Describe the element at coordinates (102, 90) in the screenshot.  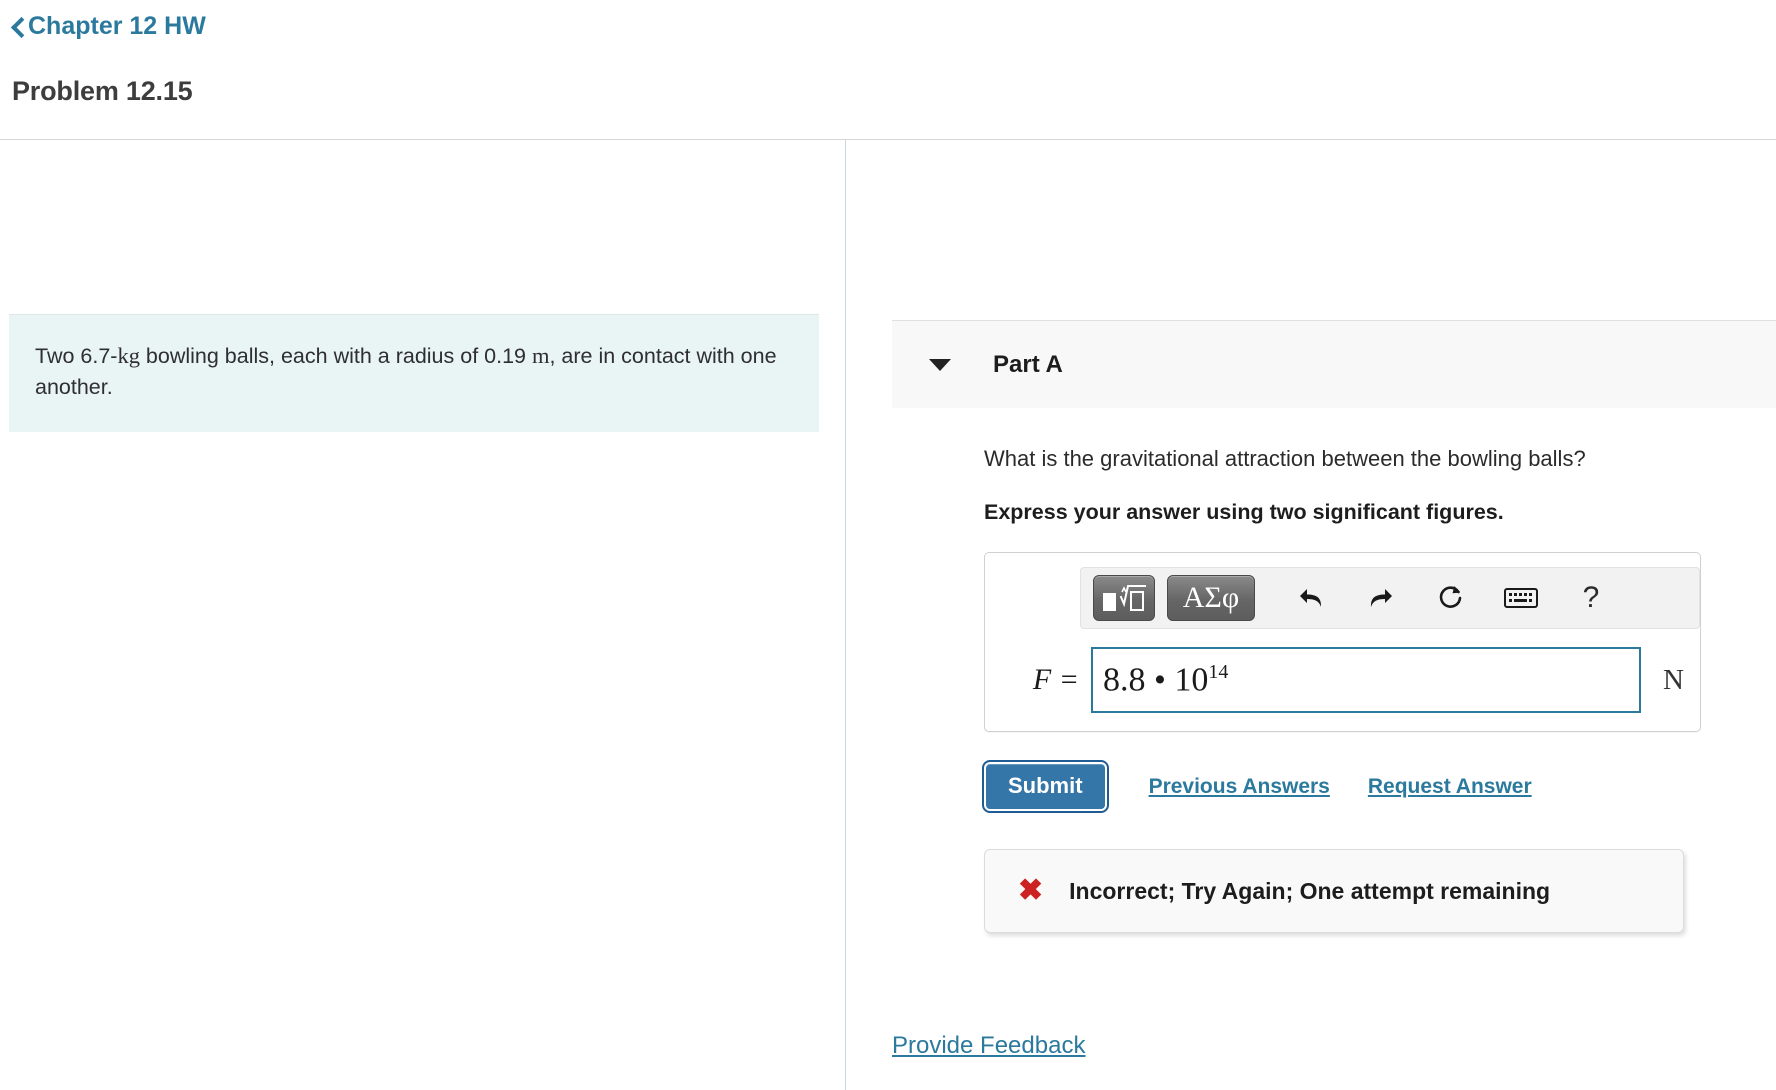
I see `page-title: Problem 12.15` at that location.